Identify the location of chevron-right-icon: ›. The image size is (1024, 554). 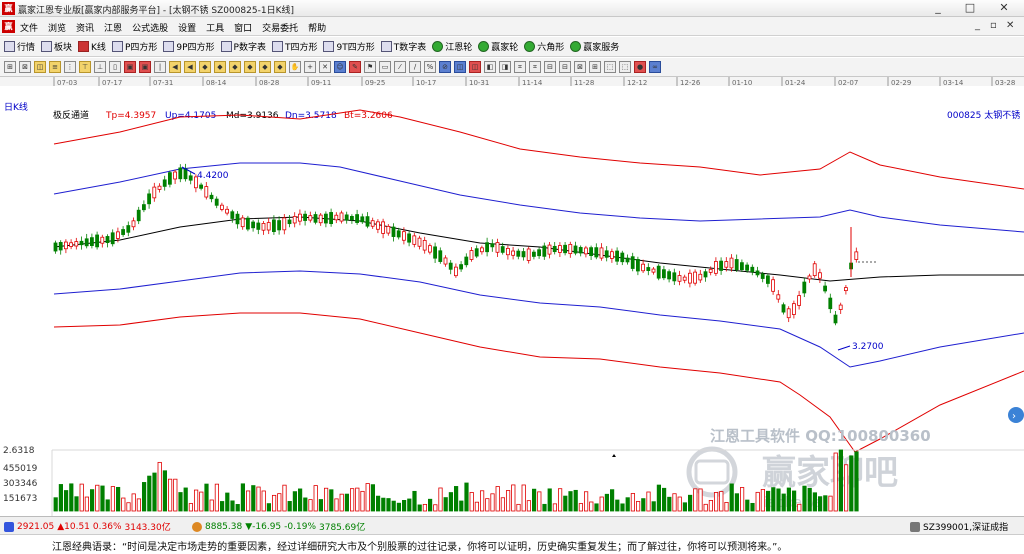
(1014, 416).